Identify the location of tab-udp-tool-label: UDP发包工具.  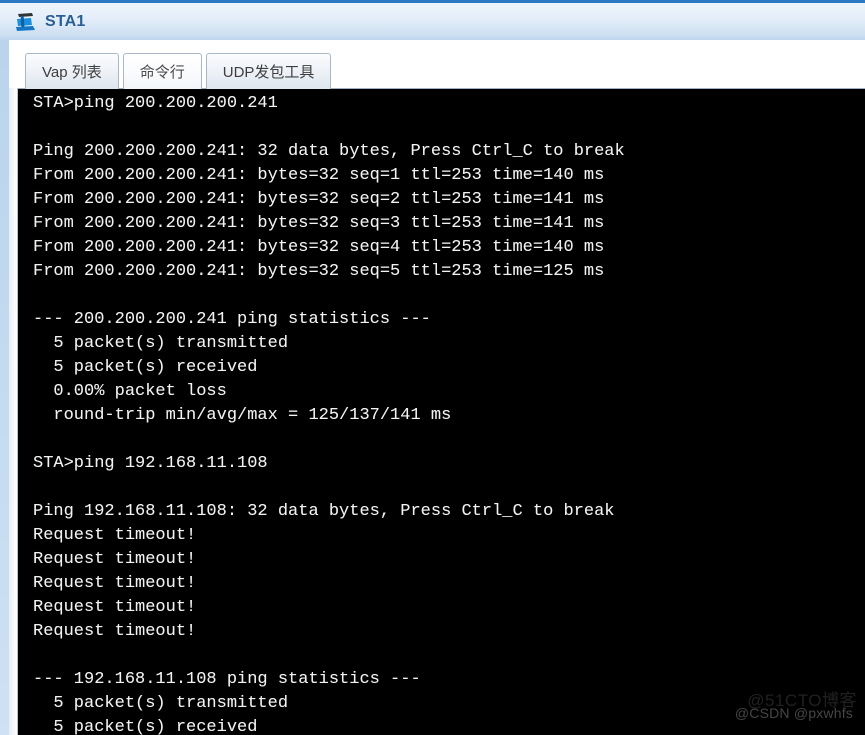
(268, 72).